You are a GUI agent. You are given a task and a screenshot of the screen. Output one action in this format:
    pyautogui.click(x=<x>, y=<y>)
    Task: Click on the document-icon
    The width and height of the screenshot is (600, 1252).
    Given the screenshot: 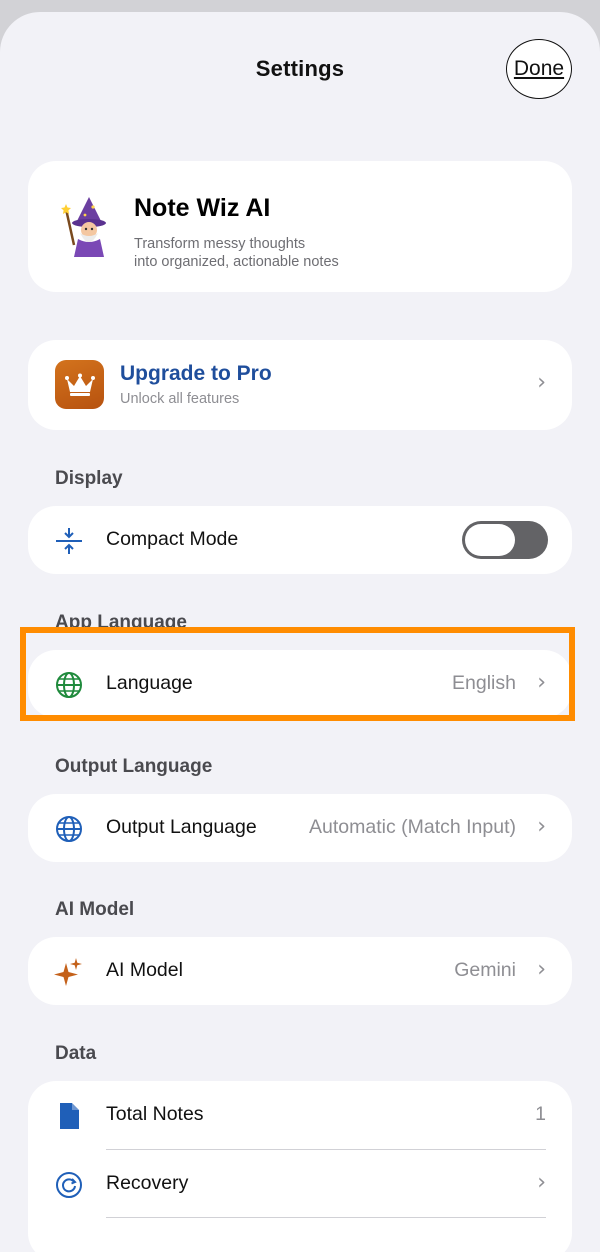 What is the action you would take?
    pyautogui.click(x=69, y=1116)
    